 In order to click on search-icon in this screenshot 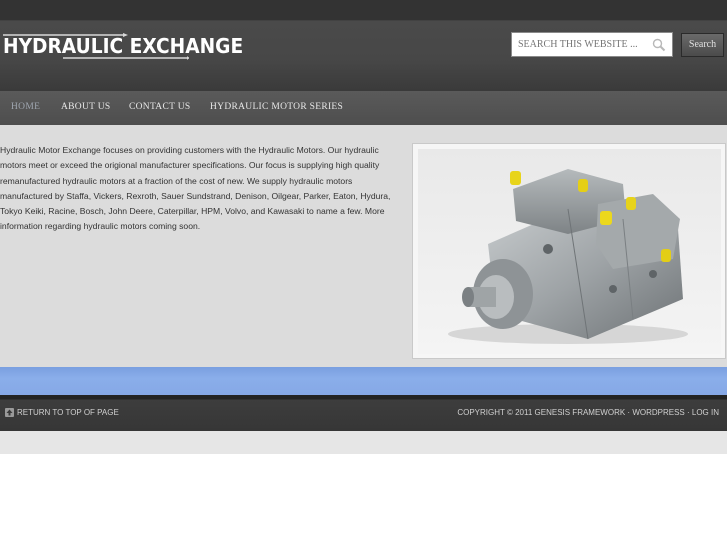, I will do `click(659, 45)`.